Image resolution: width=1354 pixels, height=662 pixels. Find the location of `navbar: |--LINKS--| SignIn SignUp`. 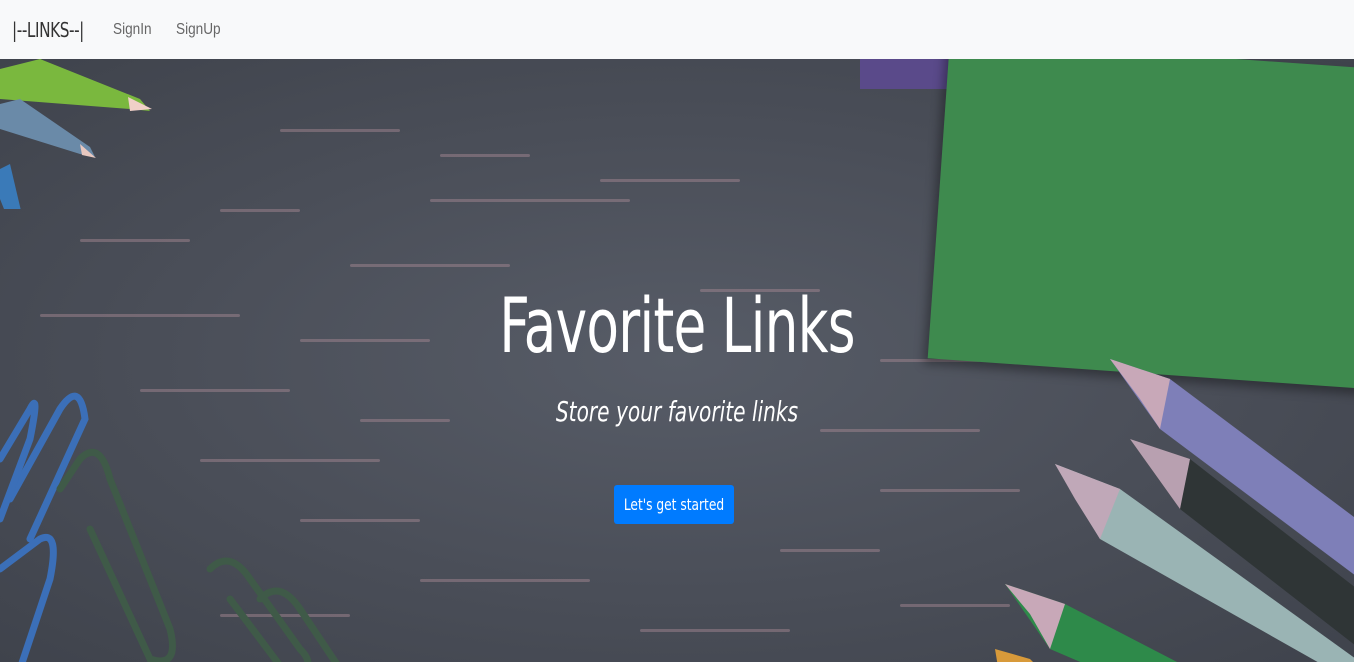

navbar: |--LINKS--| SignIn SignUp is located at coordinates (677, 29).